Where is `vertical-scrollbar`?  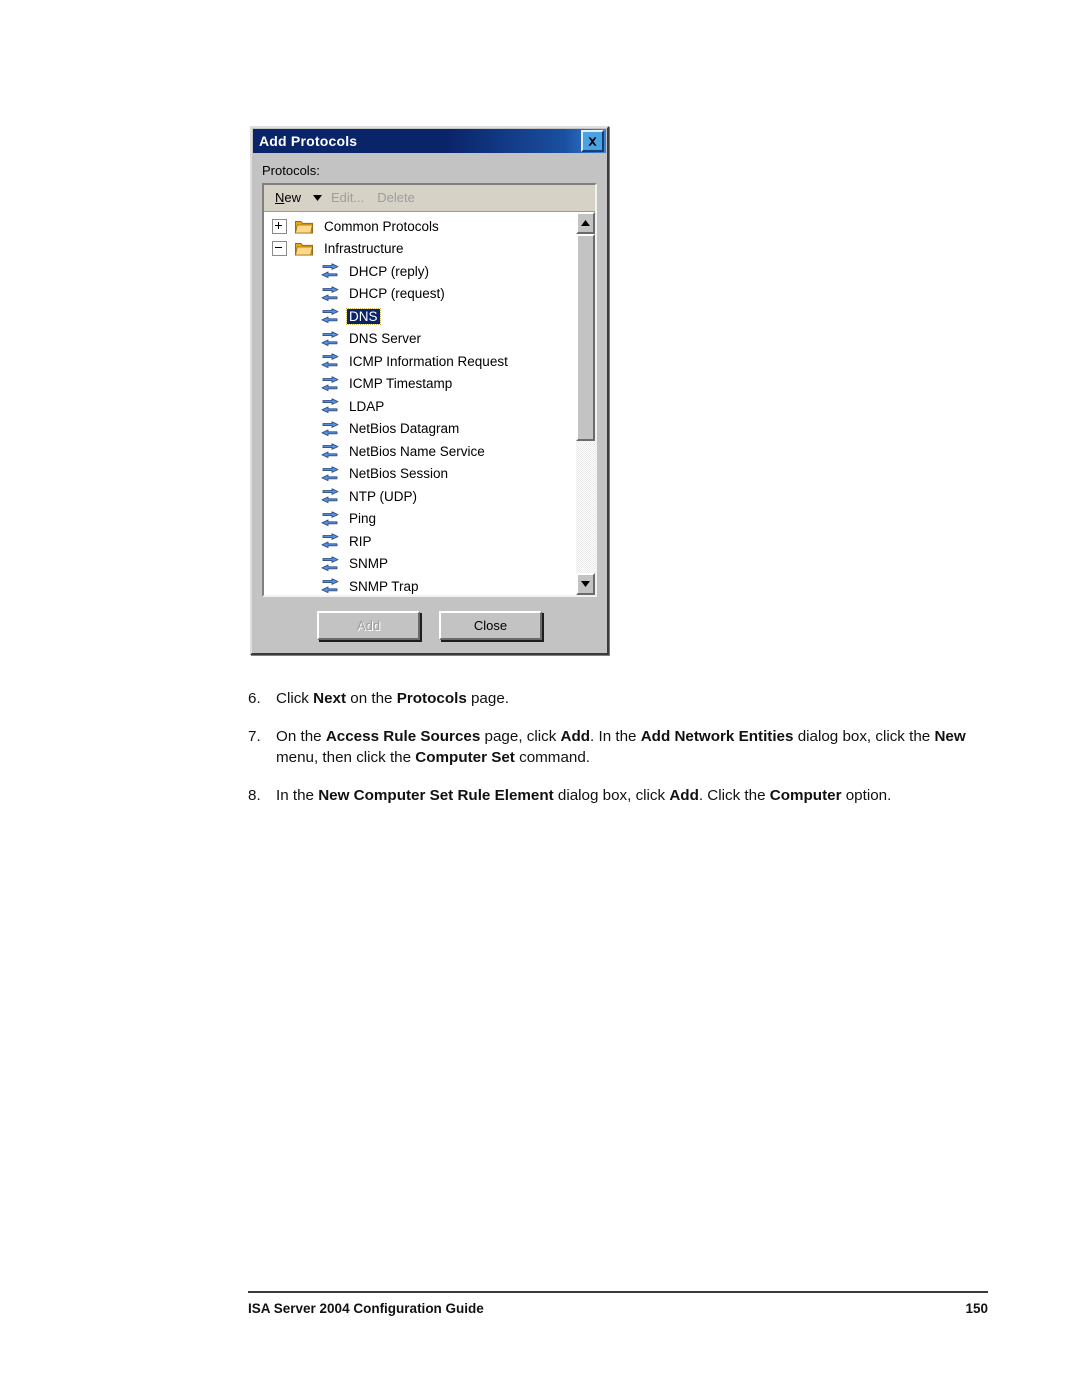
vertical-scrollbar is located at coordinates (585, 403).